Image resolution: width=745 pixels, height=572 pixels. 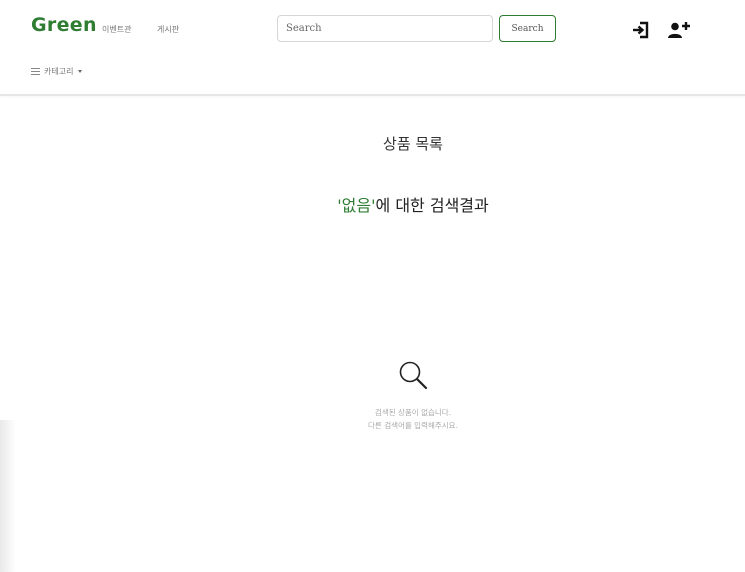 I want to click on search-button: Search, so click(x=527, y=28).